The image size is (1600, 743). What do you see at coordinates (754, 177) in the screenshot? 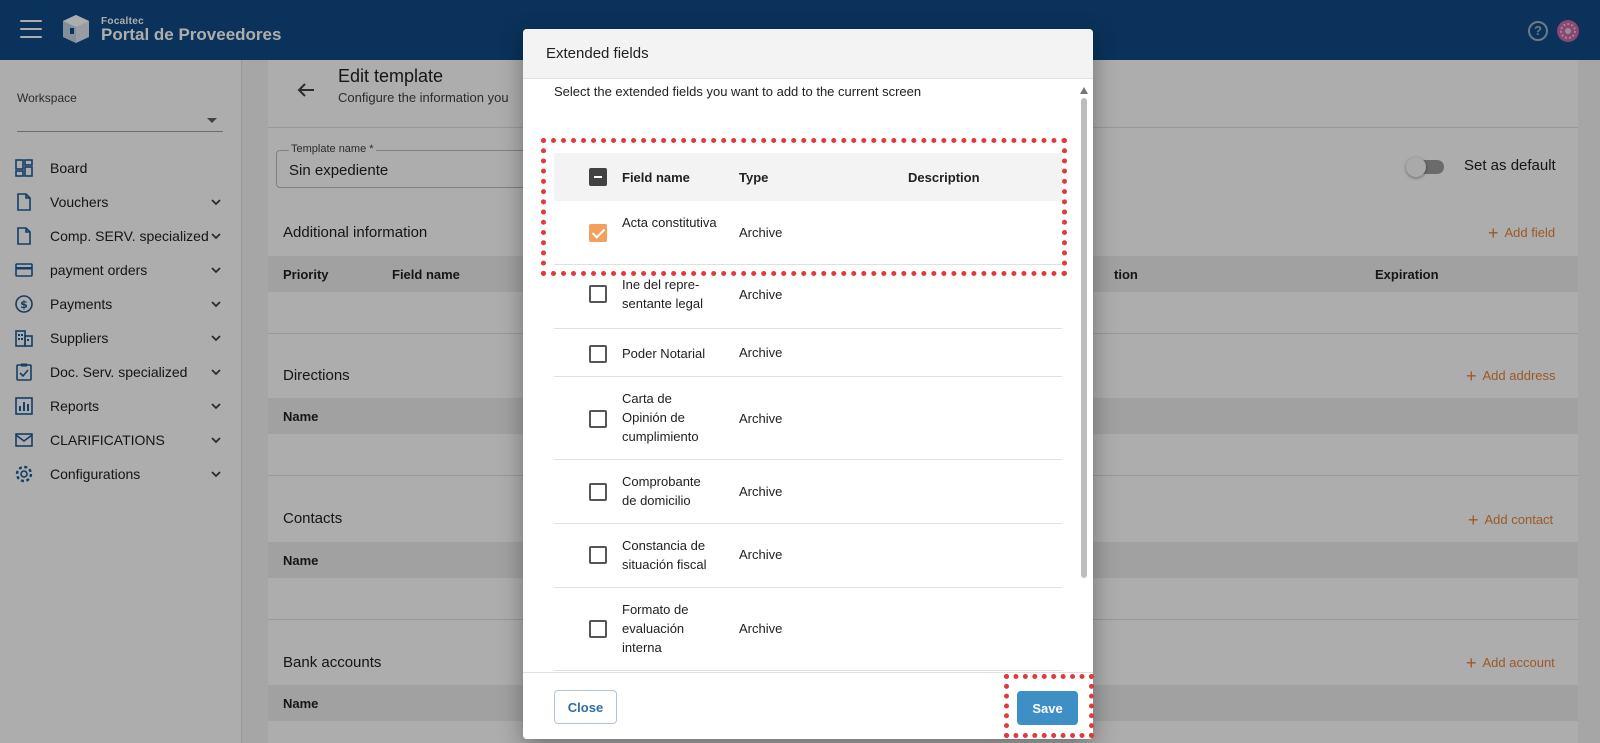
I see `column-header-type: Type` at bounding box center [754, 177].